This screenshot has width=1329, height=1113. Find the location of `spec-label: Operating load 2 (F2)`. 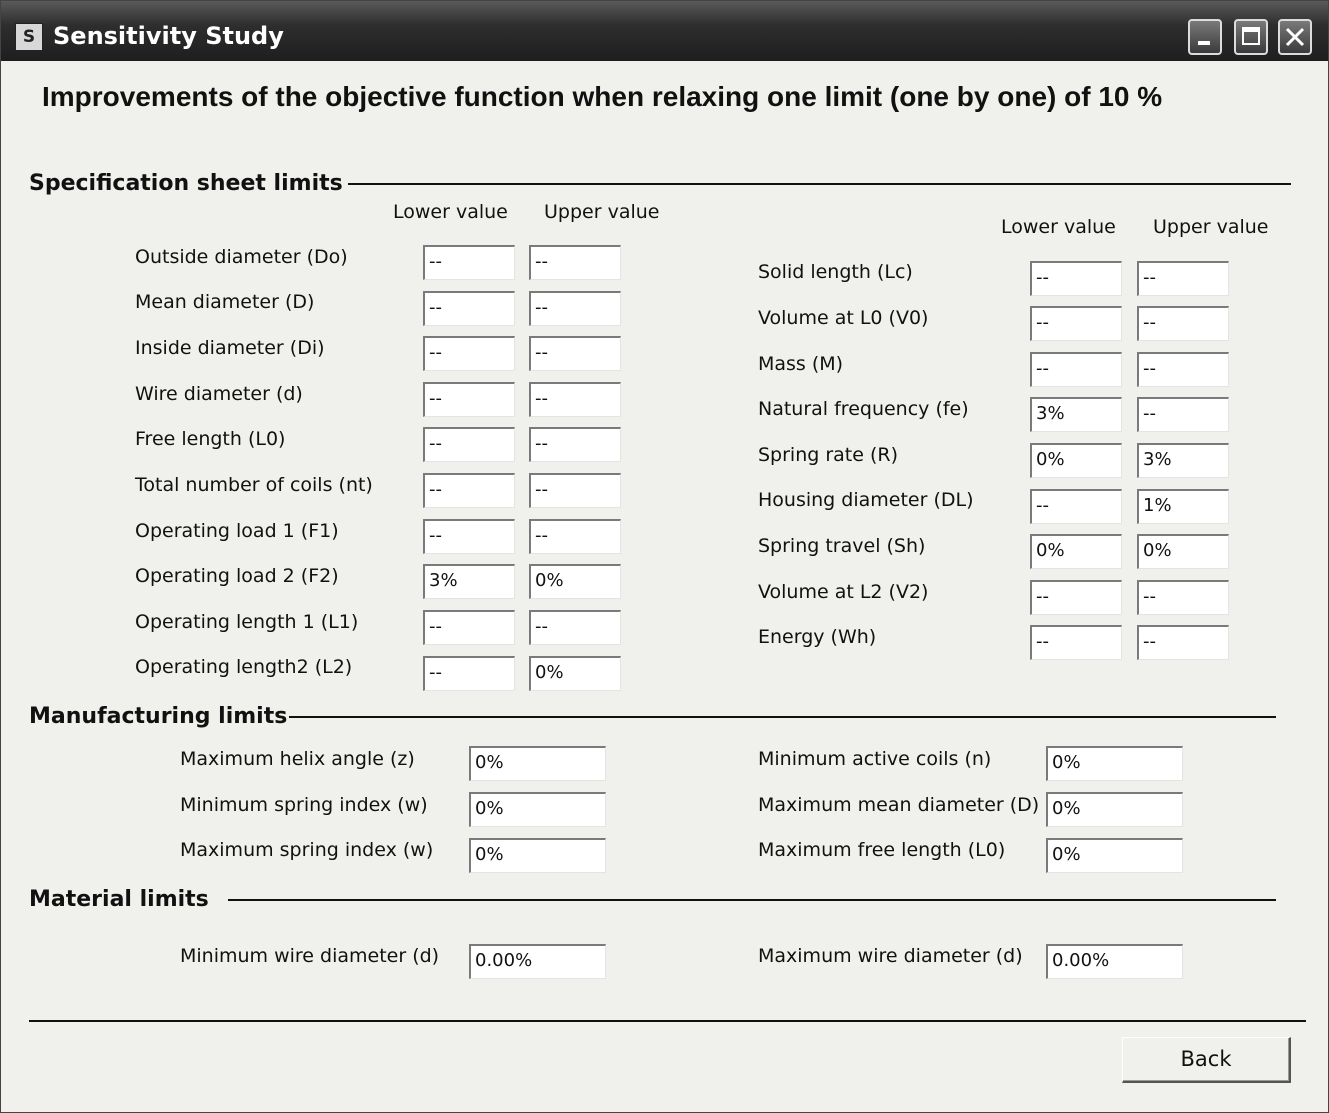

spec-label: Operating load 2 (F2) is located at coordinates (237, 576).